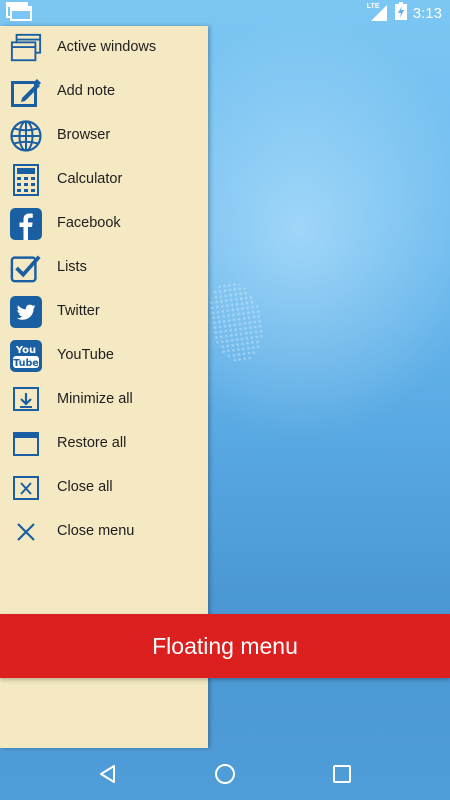 This screenshot has width=450, height=800. I want to click on signal-icon: LTE, so click(378, 12).